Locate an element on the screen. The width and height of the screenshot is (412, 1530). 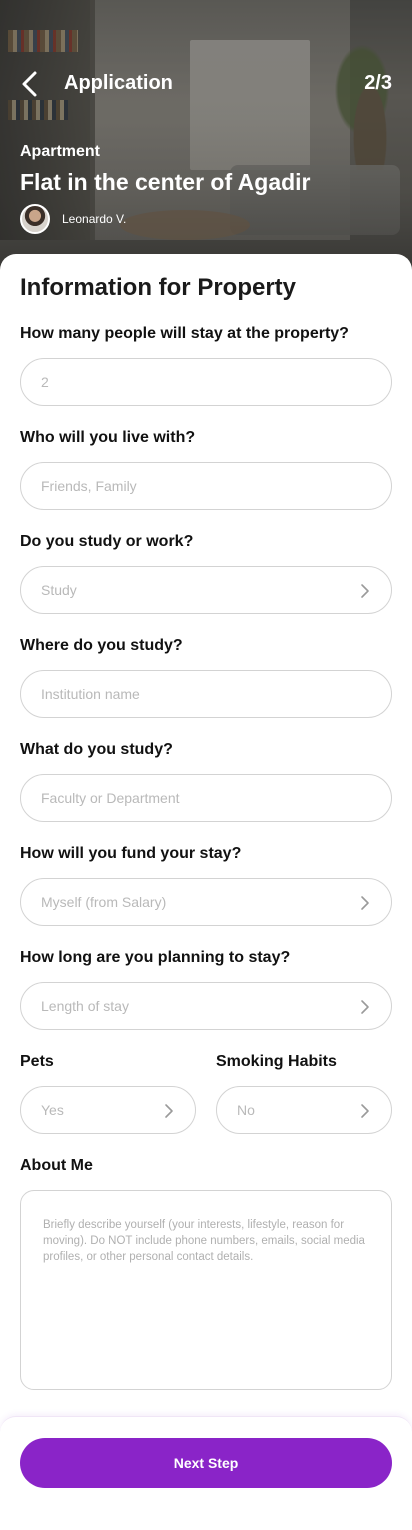
property-title: Flat in the center of Agadir is located at coordinates (165, 182).